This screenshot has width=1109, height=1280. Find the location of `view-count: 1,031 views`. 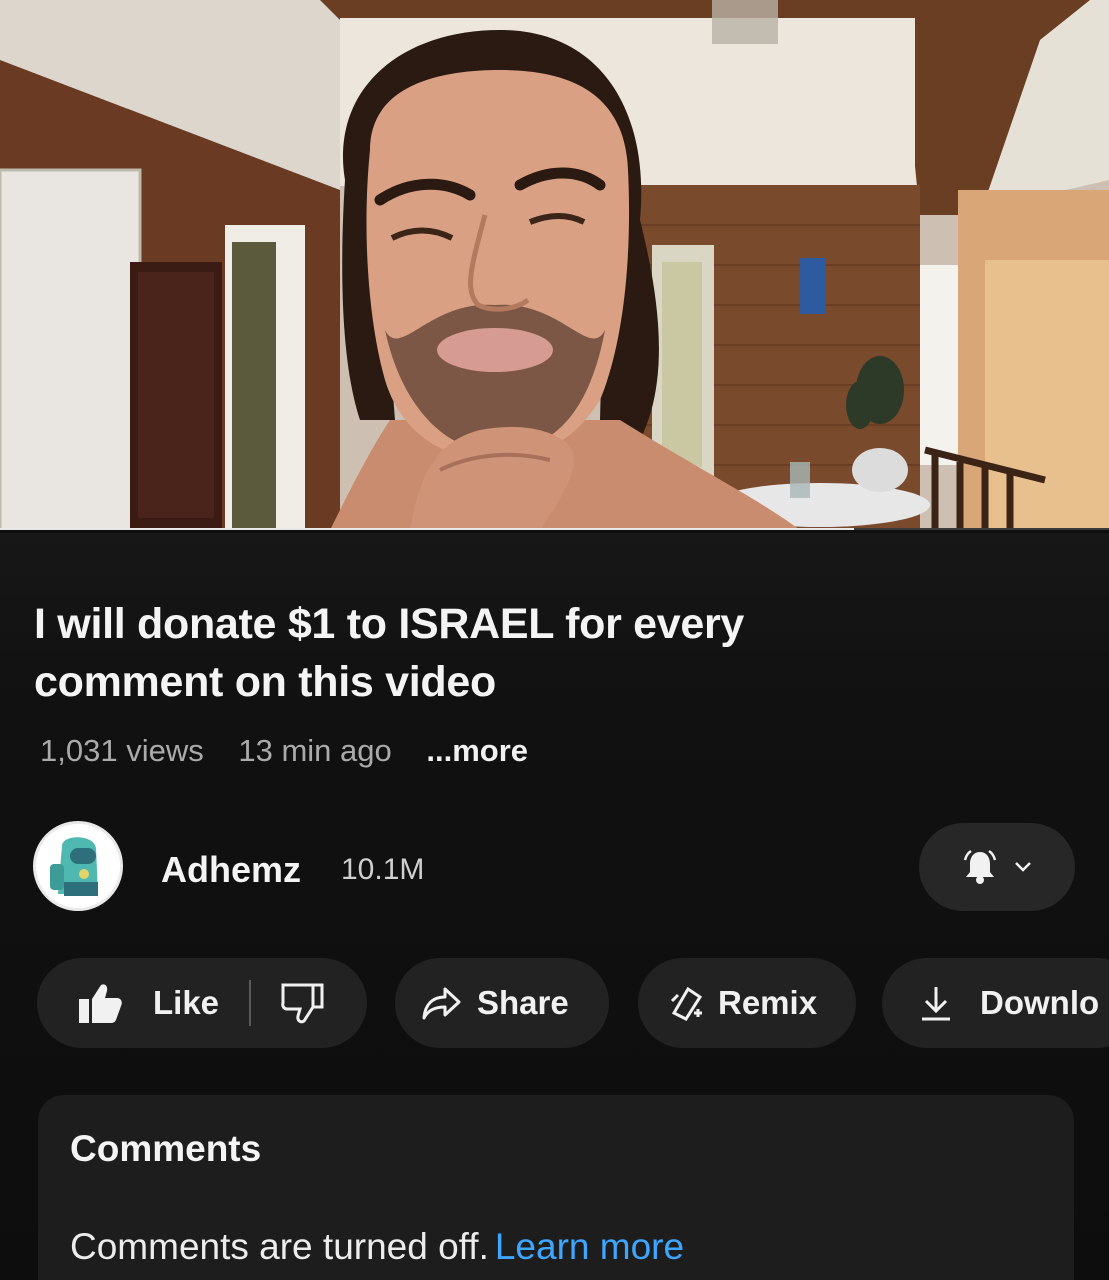

view-count: 1,031 views is located at coordinates (122, 750).